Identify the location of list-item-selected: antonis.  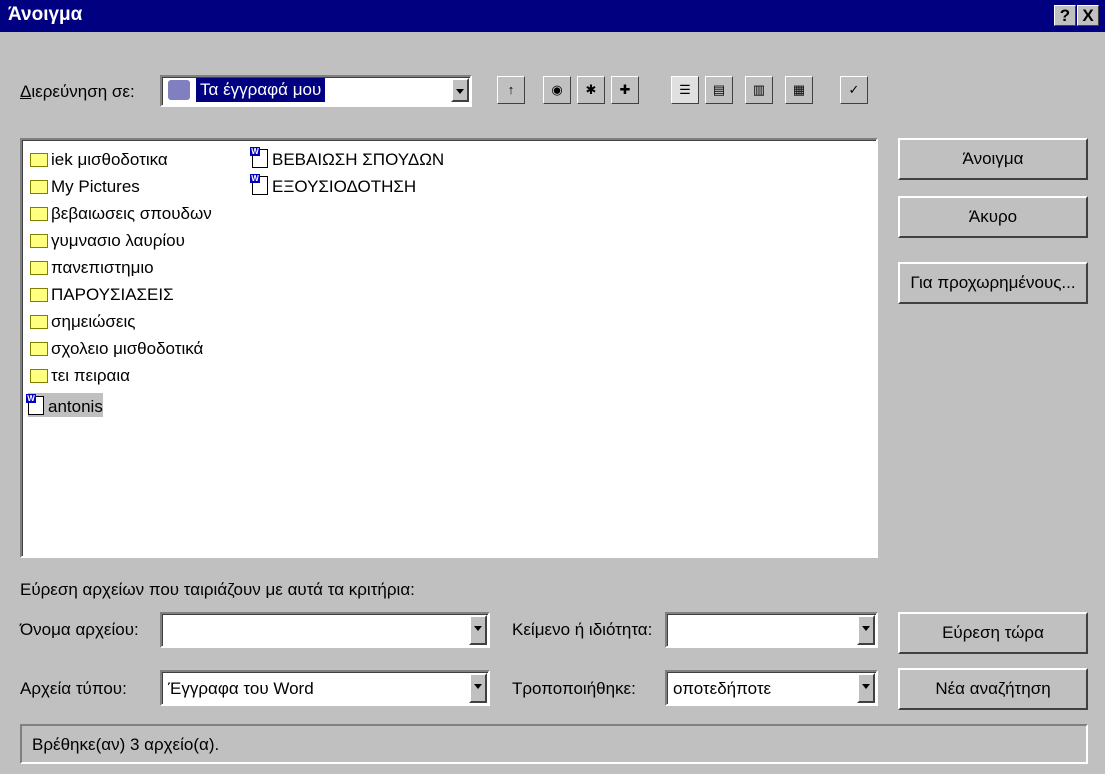
(64, 405).